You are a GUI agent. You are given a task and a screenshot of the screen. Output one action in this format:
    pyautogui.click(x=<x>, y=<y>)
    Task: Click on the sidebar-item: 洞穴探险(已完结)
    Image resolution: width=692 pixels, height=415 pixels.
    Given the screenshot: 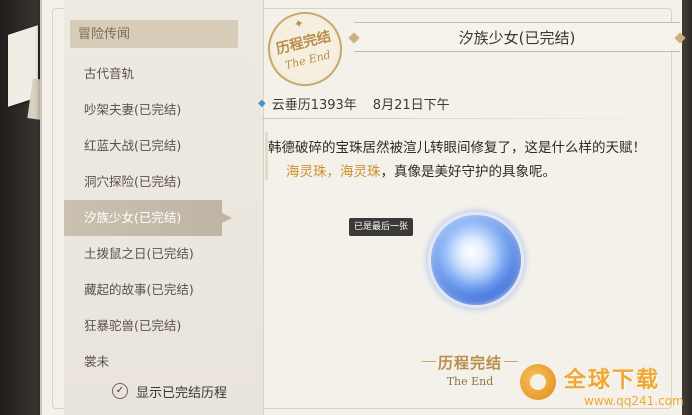 What is the action you would take?
    pyautogui.click(x=164, y=182)
    